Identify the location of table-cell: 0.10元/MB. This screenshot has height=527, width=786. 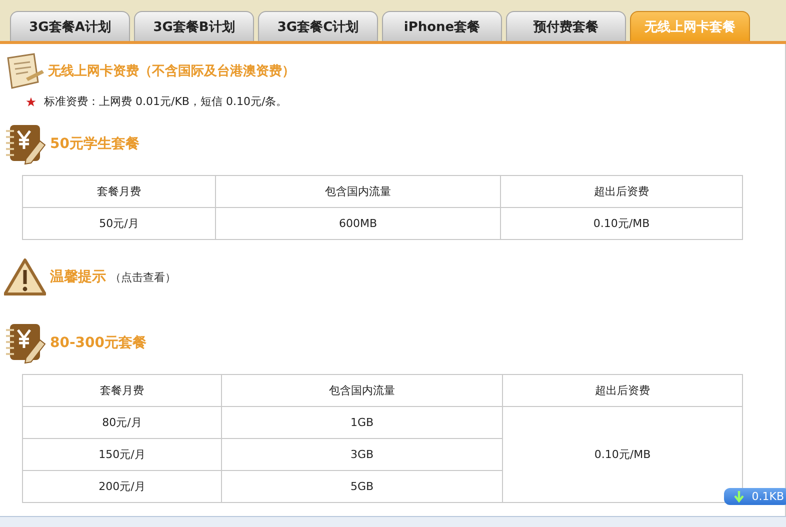
(621, 224).